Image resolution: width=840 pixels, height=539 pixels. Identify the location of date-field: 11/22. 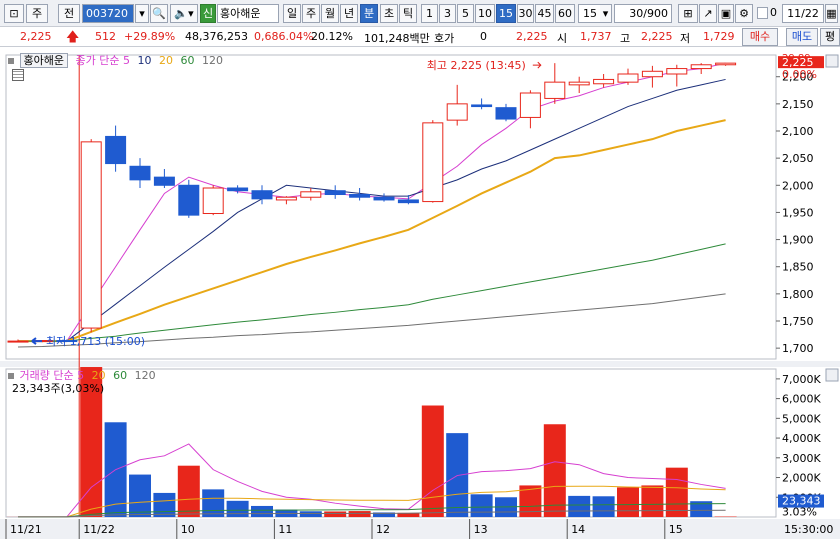
(803, 13).